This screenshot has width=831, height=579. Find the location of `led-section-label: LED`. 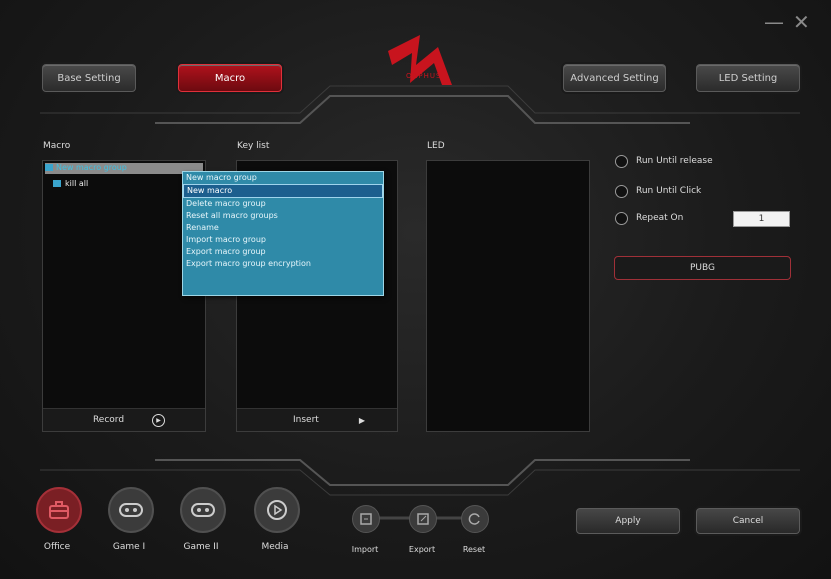

led-section-label: LED is located at coordinates (436, 146).